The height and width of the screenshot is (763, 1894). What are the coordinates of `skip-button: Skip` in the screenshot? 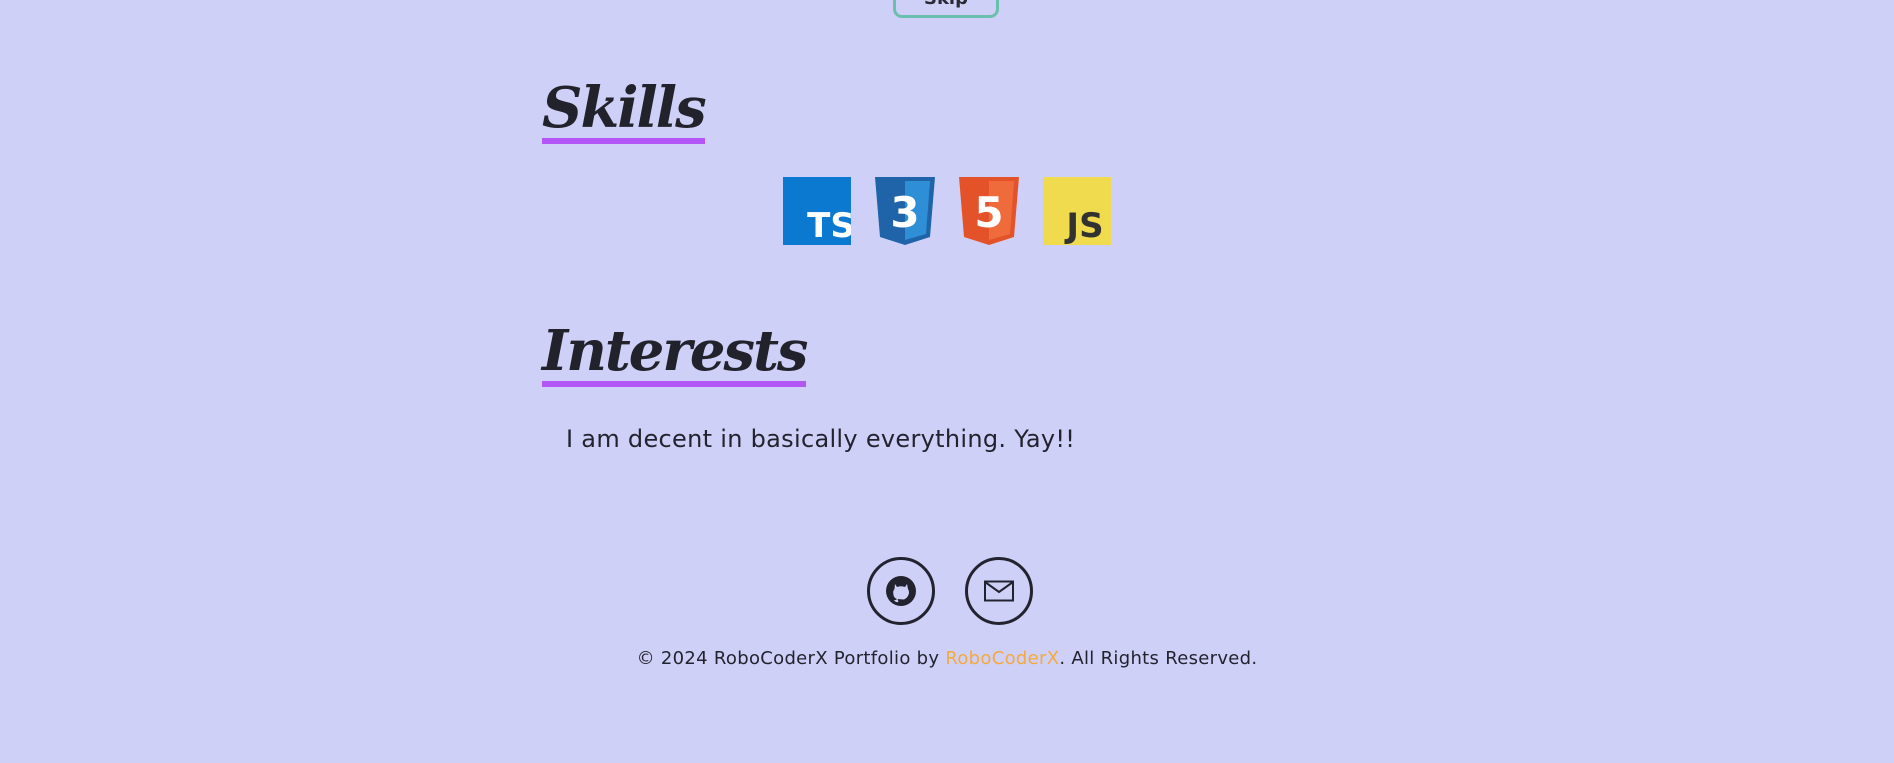 It's located at (946, 9).